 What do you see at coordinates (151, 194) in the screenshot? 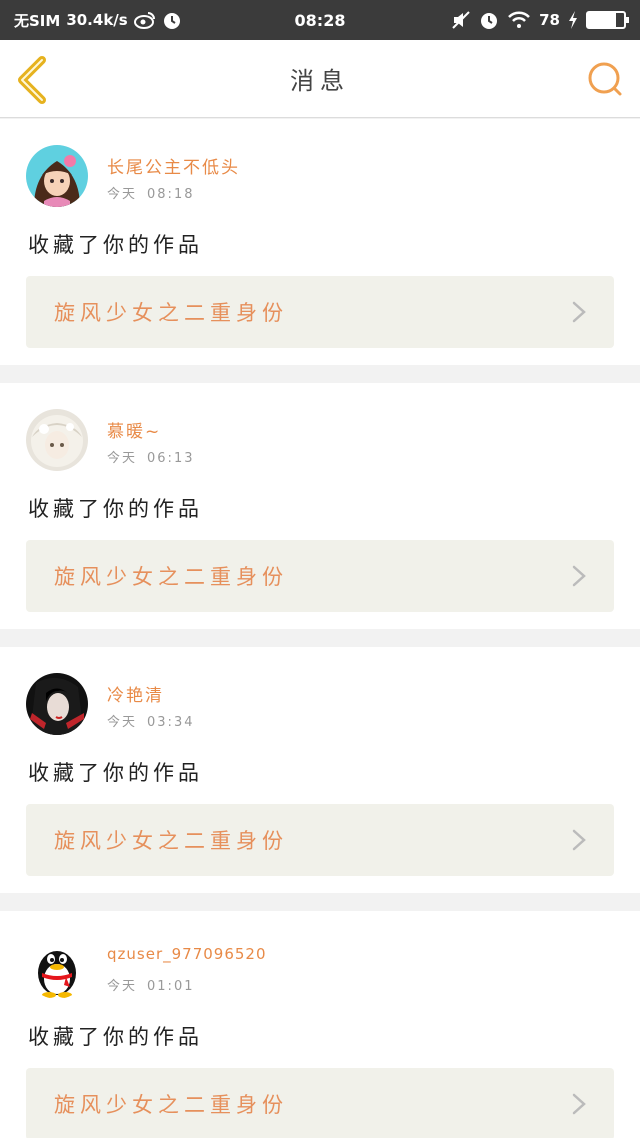
I see `timestamp: 今天 08:18` at bounding box center [151, 194].